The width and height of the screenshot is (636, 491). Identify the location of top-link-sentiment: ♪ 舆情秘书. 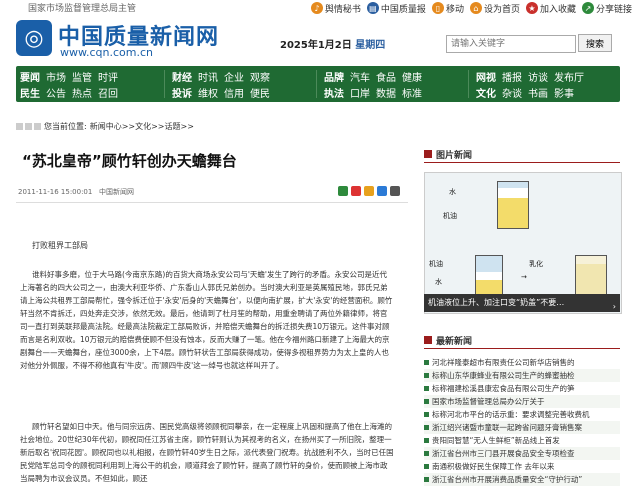
(335, 8).